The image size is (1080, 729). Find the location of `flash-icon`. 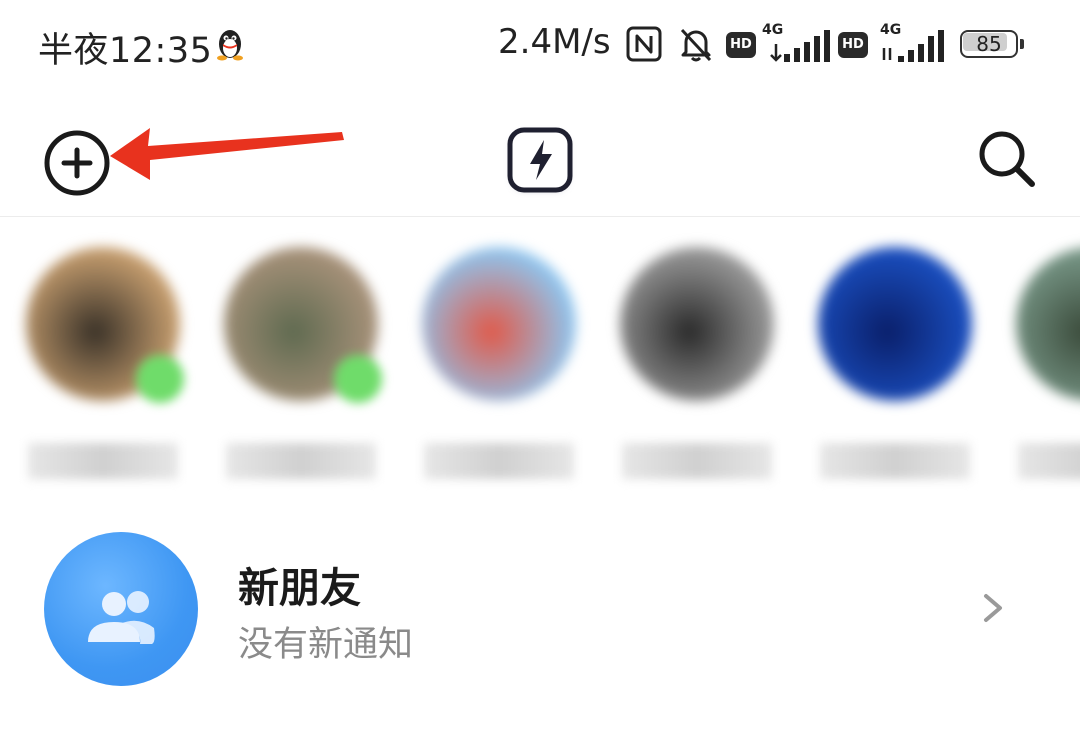

flash-icon is located at coordinates (540, 160).